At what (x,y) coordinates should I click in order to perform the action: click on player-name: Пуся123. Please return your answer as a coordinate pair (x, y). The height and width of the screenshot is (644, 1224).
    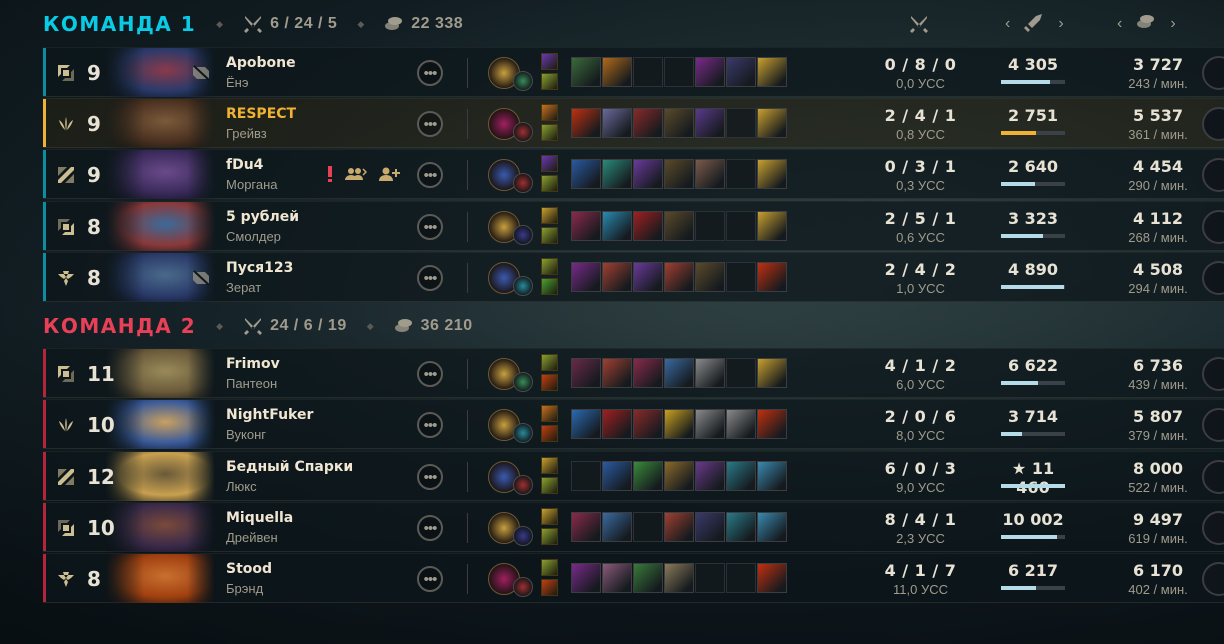
    Looking at the image, I should click on (259, 268).